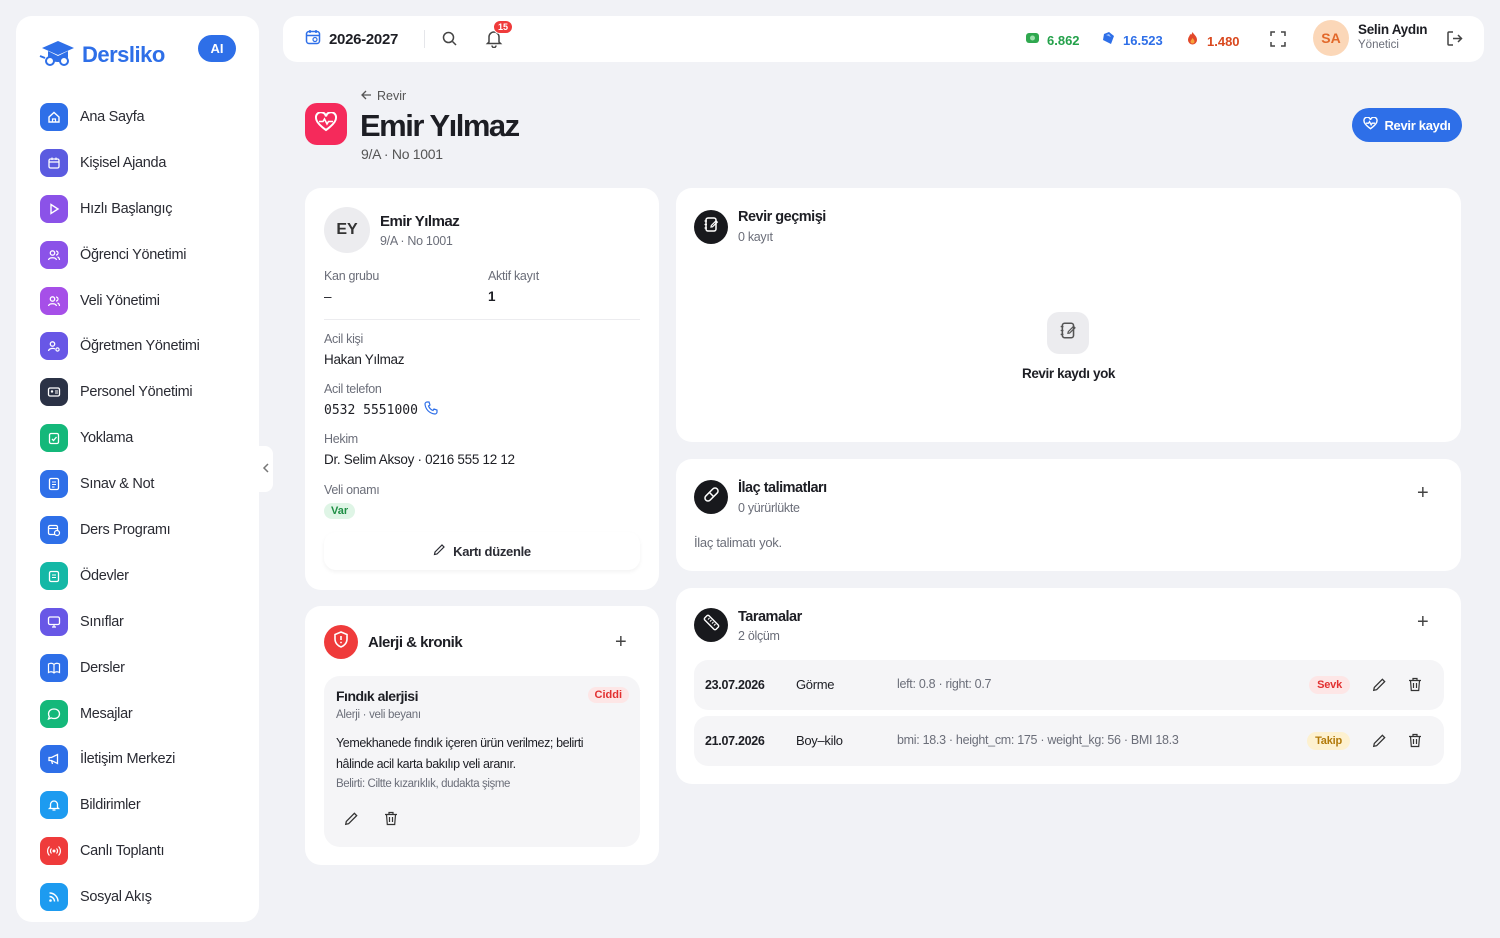 This screenshot has width=1500, height=938. What do you see at coordinates (116, 897) in the screenshot?
I see `sidebar-item-label: Sosyal Akış` at bounding box center [116, 897].